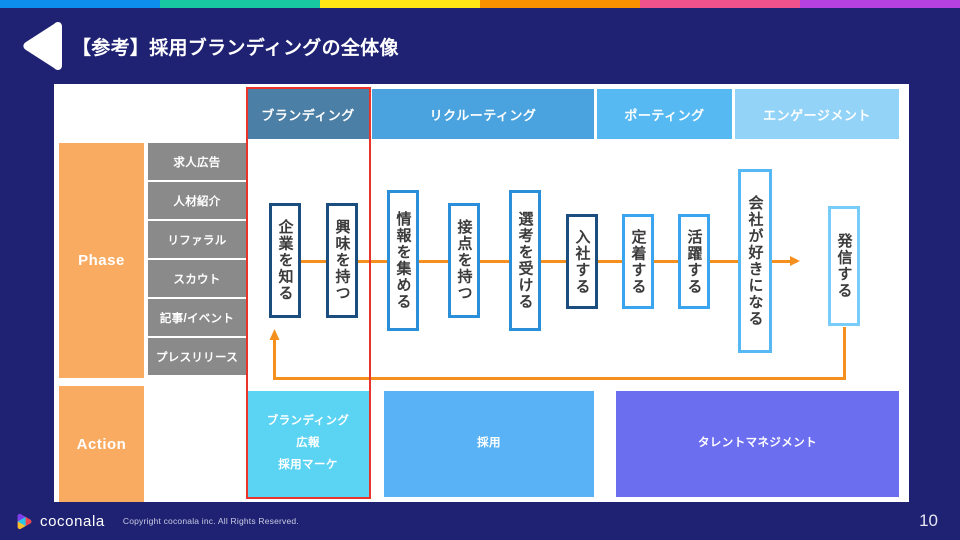 This screenshot has height=540, width=960. What do you see at coordinates (724, 261) in the screenshot?
I see `connector-line` at bounding box center [724, 261].